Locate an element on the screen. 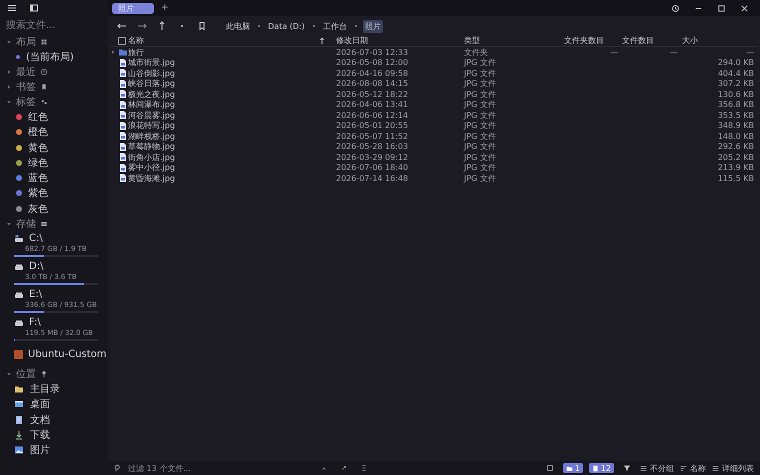  tag-item: 紫色 is located at coordinates (54, 194).